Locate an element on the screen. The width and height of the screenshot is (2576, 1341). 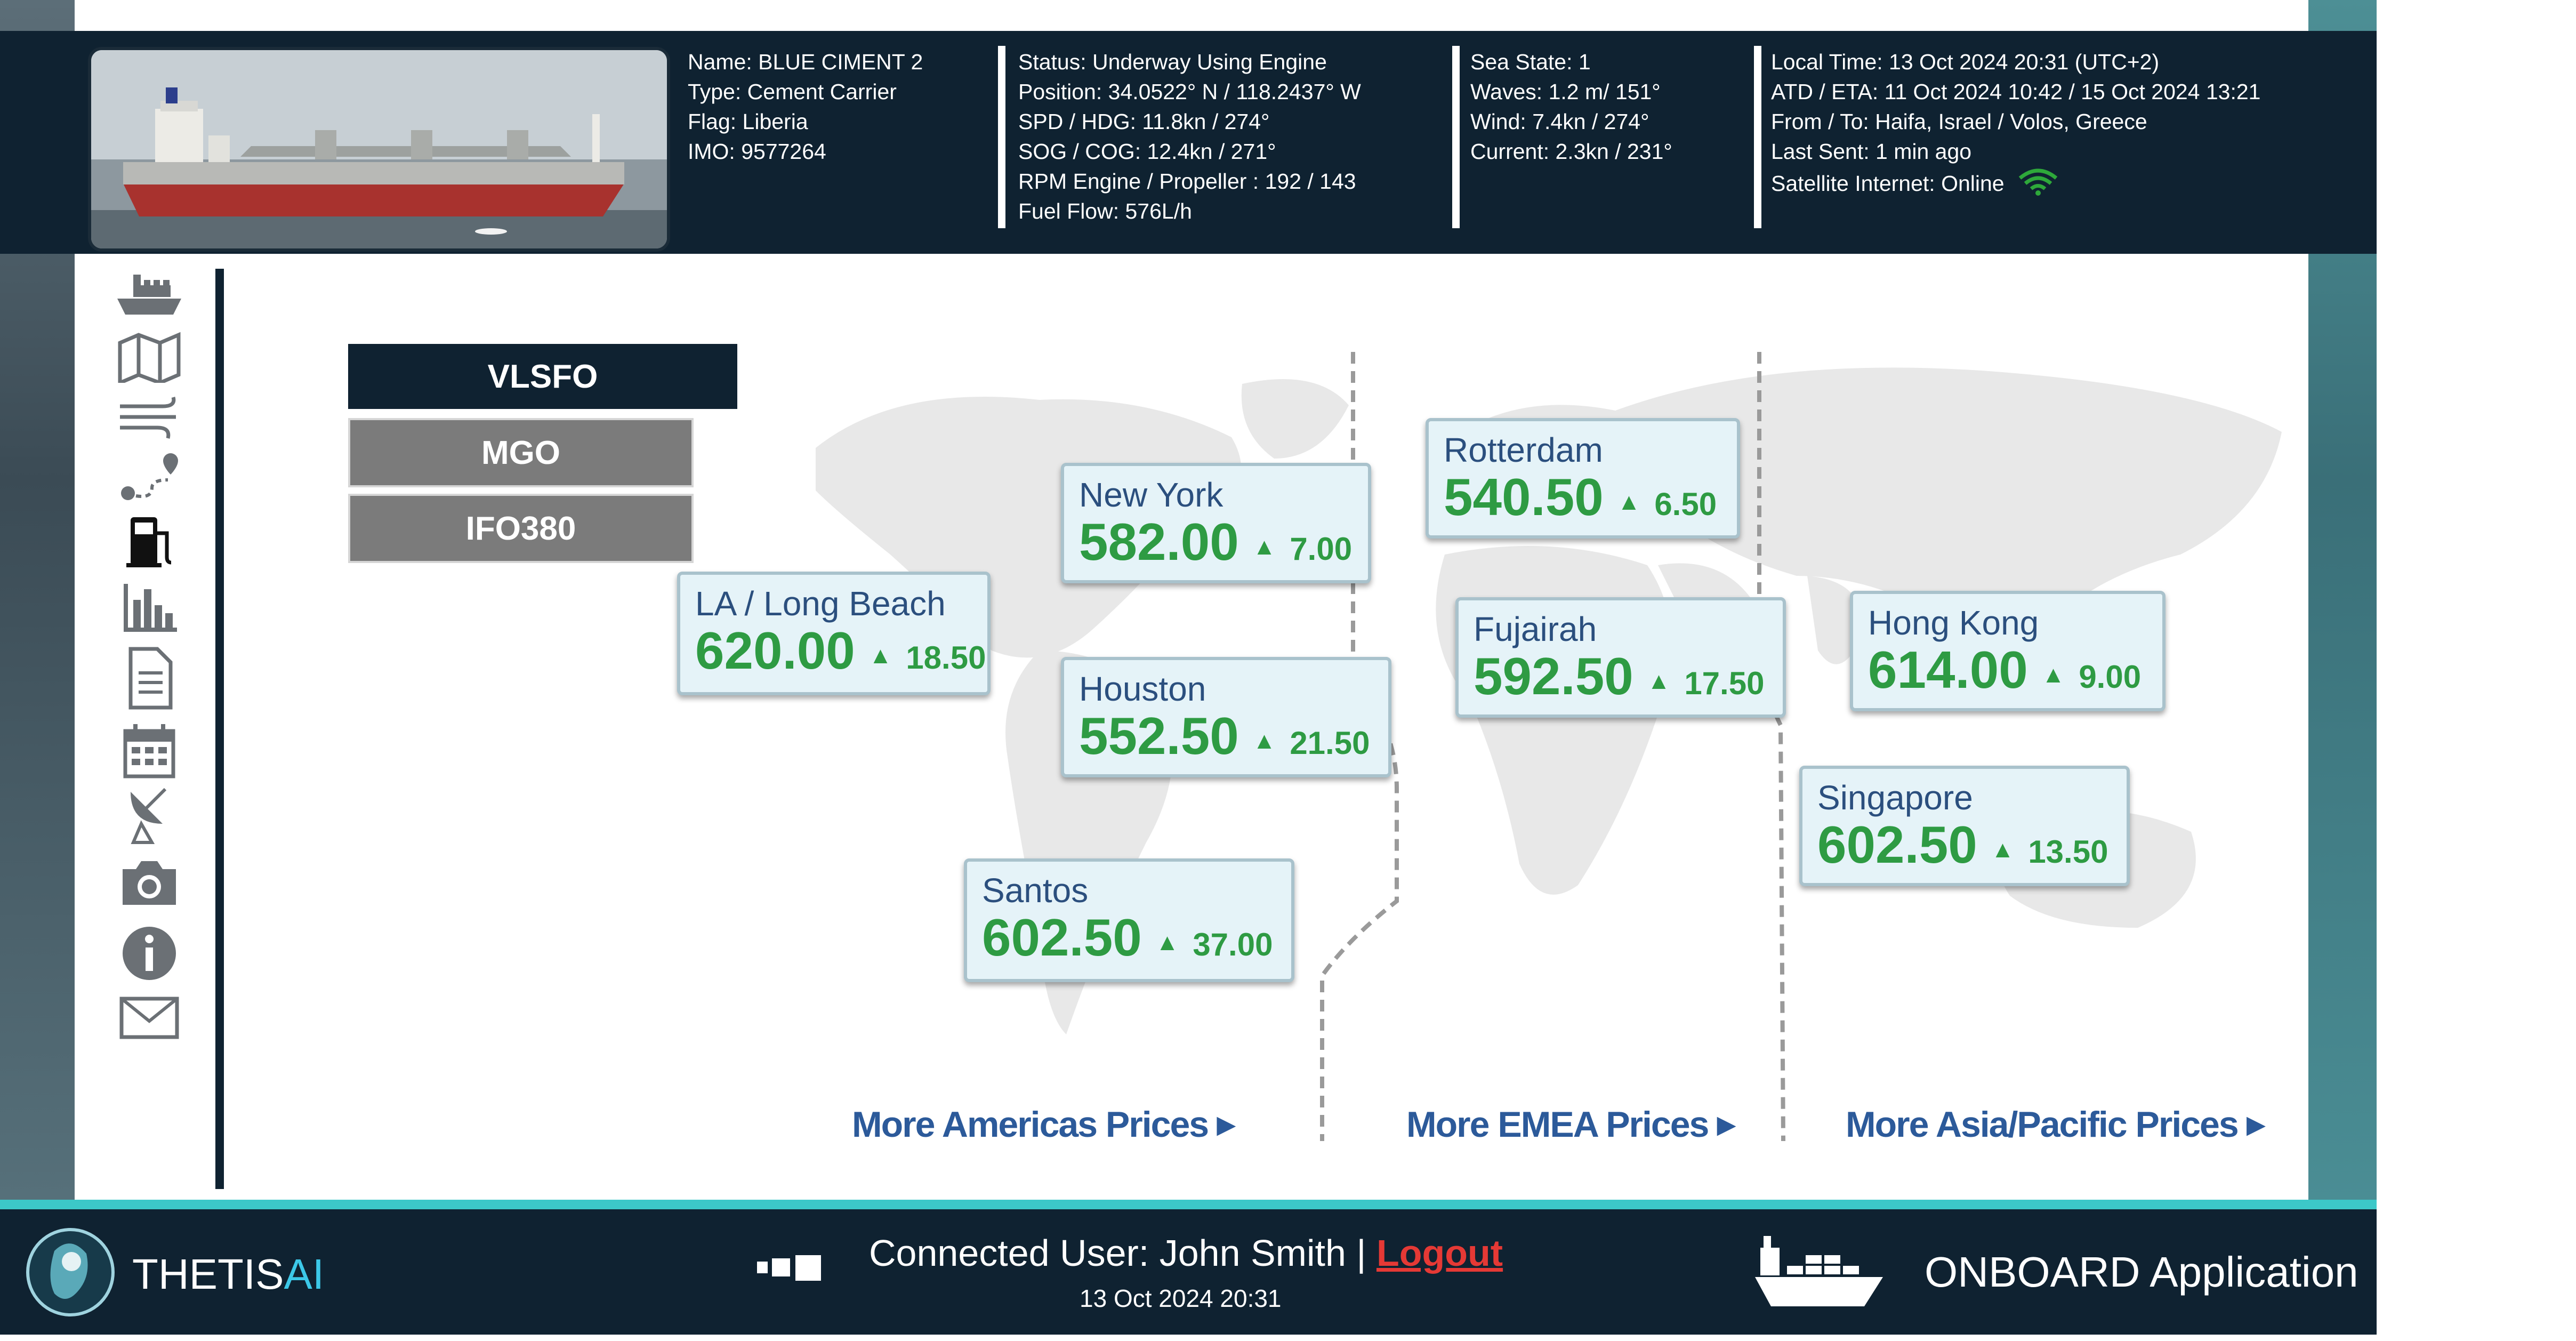
price-change: 9.00 is located at coordinates (2110, 677).